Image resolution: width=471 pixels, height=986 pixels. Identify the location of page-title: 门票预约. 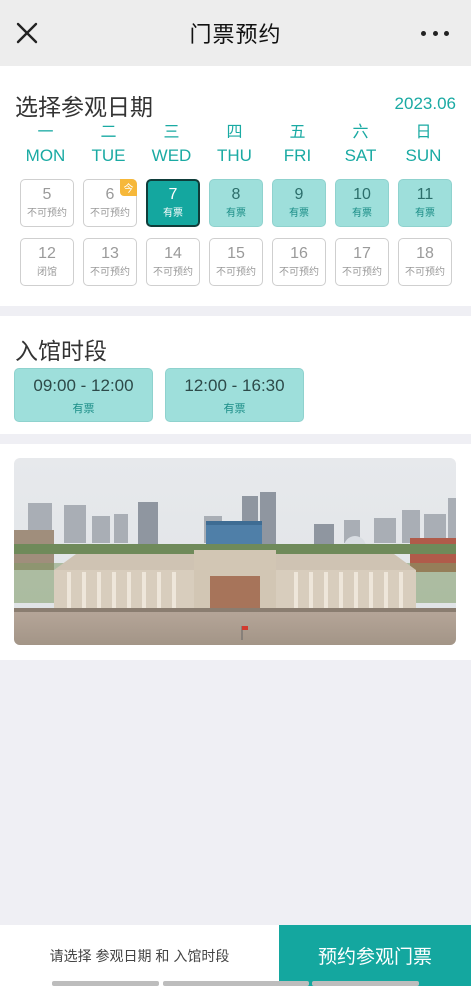
(235, 34).